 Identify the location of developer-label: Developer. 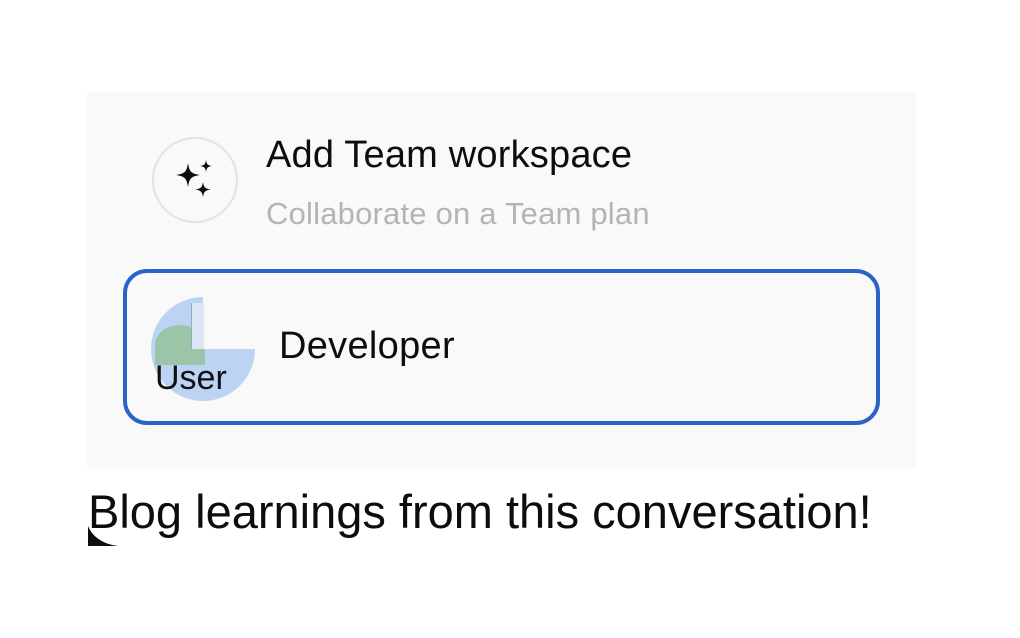
(367, 346).